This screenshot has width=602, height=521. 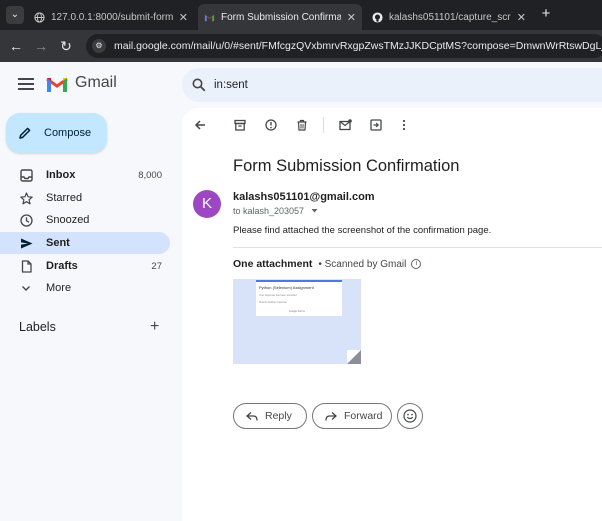 What do you see at coordinates (26, 266) in the screenshot?
I see `draft-icon` at bounding box center [26, 266].